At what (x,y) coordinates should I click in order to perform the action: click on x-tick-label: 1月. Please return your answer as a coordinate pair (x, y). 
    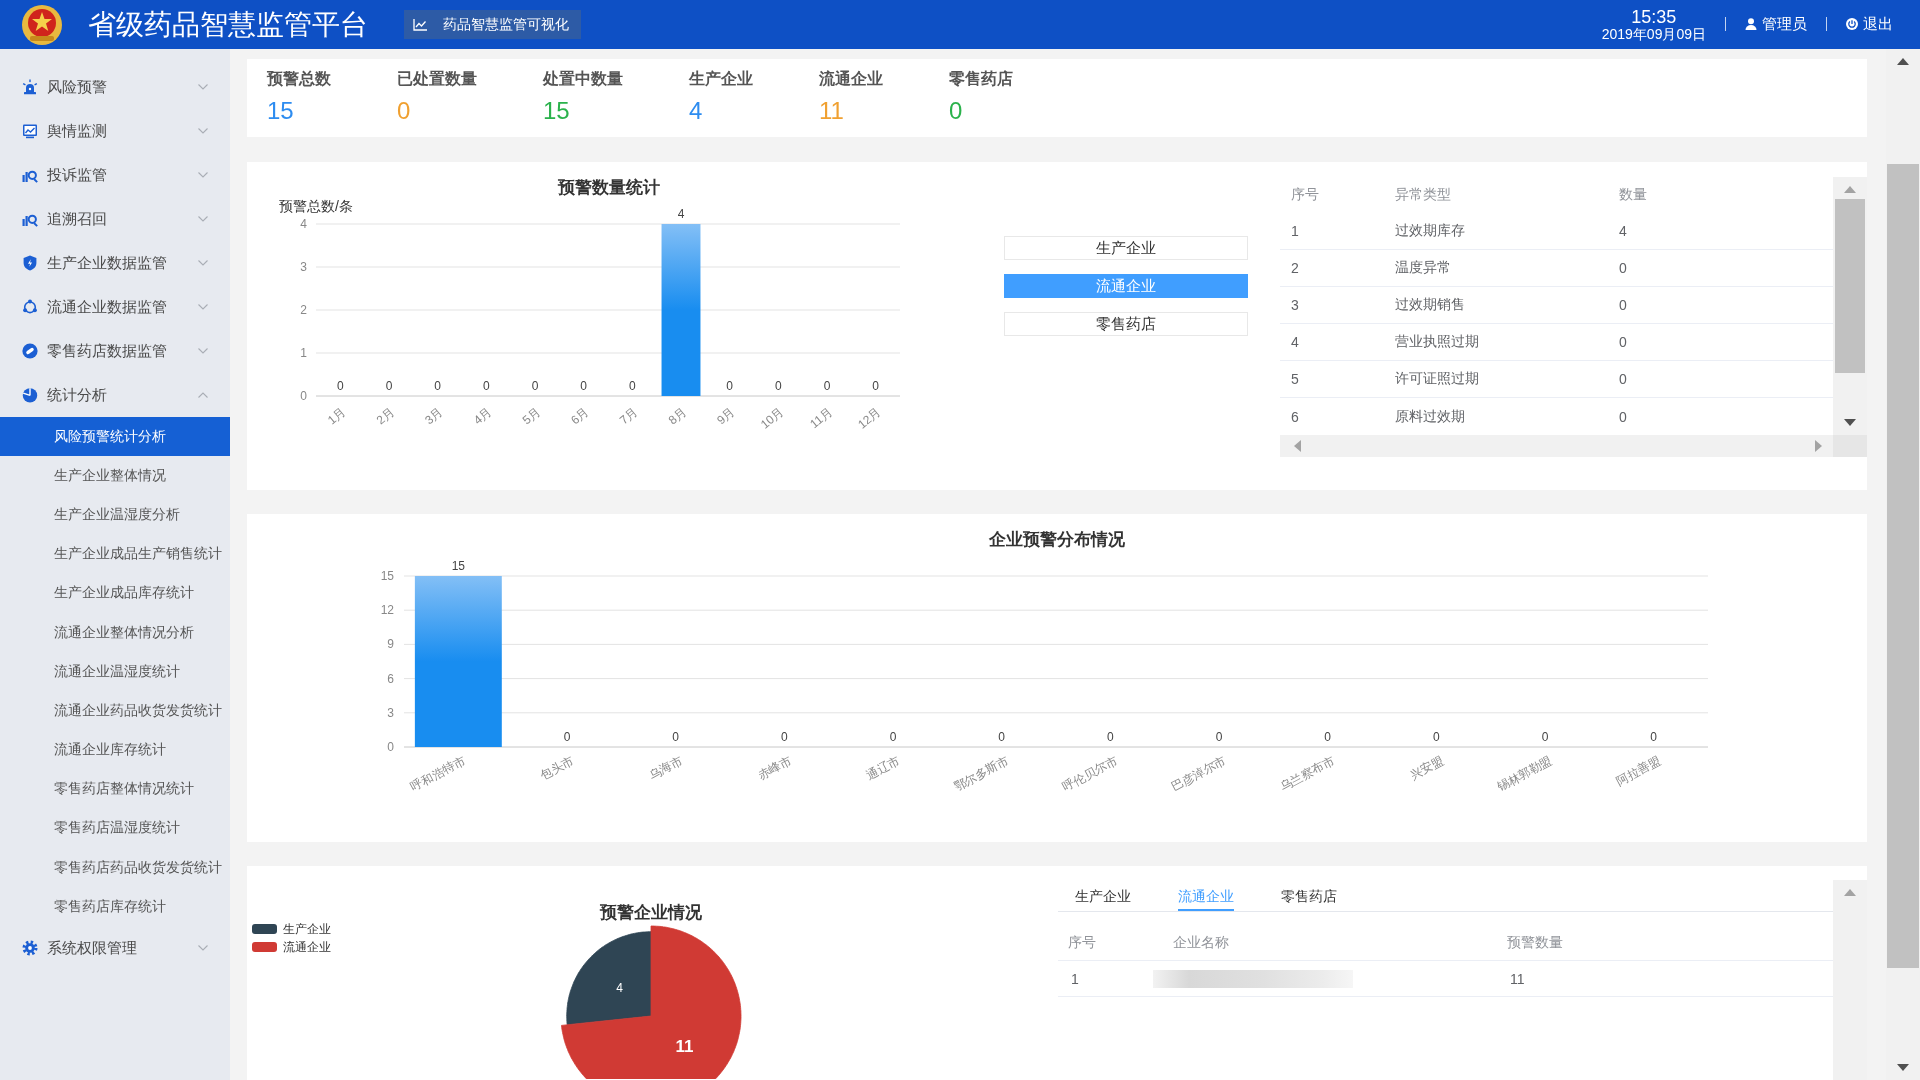
    Looking at the image, I should click on (336, 416).